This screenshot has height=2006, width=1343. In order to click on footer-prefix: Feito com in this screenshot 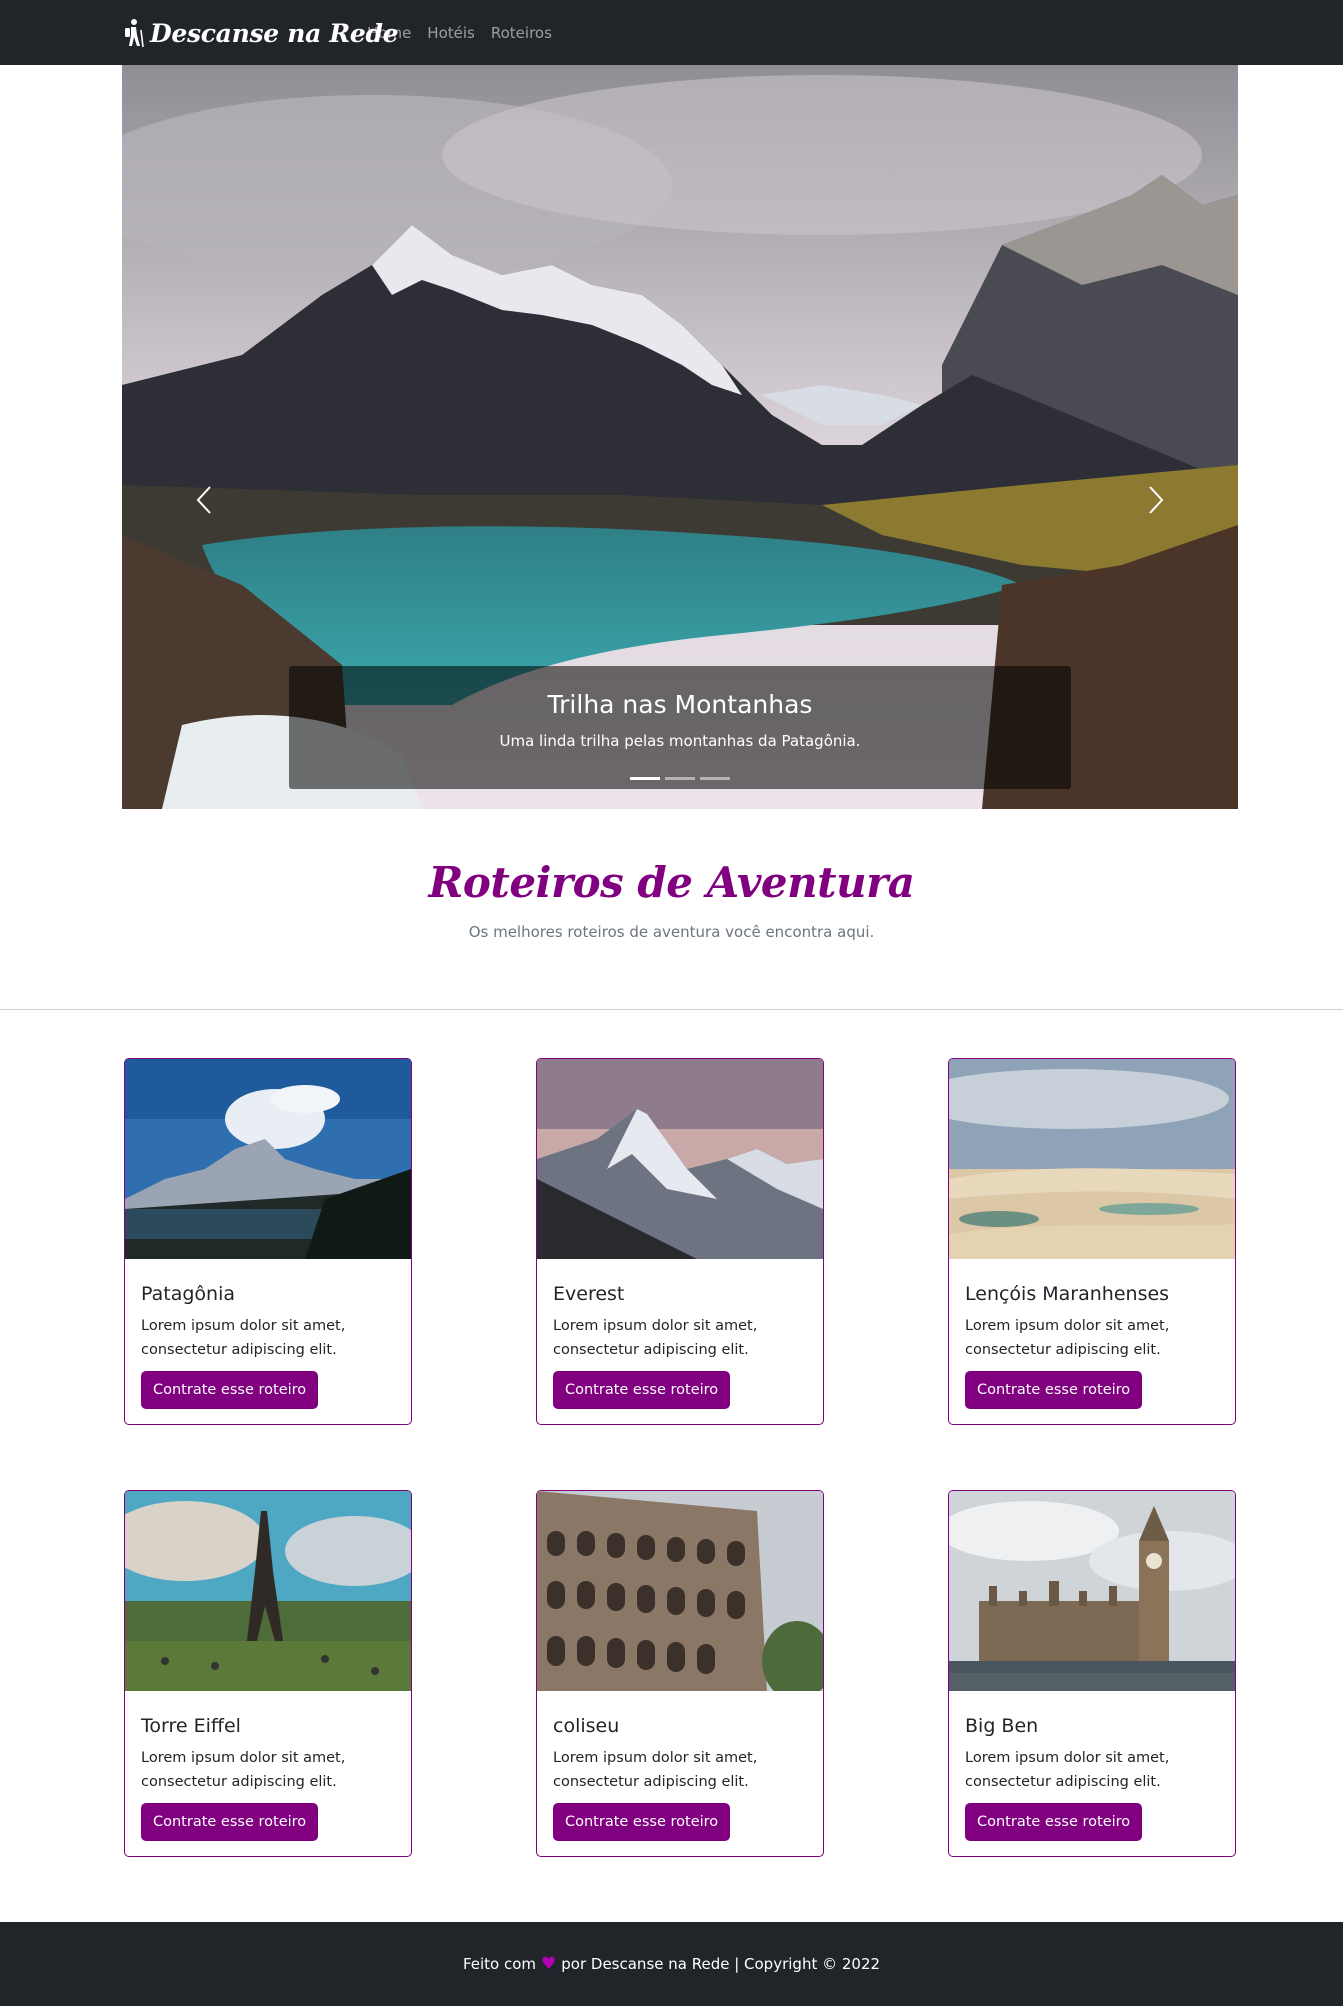, I will do `click(499, 1964)`.